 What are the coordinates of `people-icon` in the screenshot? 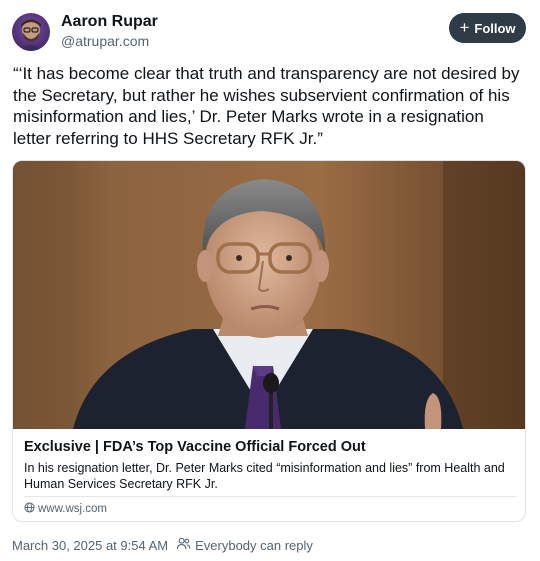 It's located at (183, 545).